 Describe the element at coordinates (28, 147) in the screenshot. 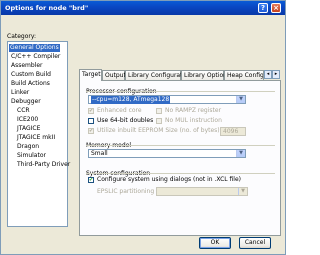

I see `category-item-dragon: Dragon` at that location.